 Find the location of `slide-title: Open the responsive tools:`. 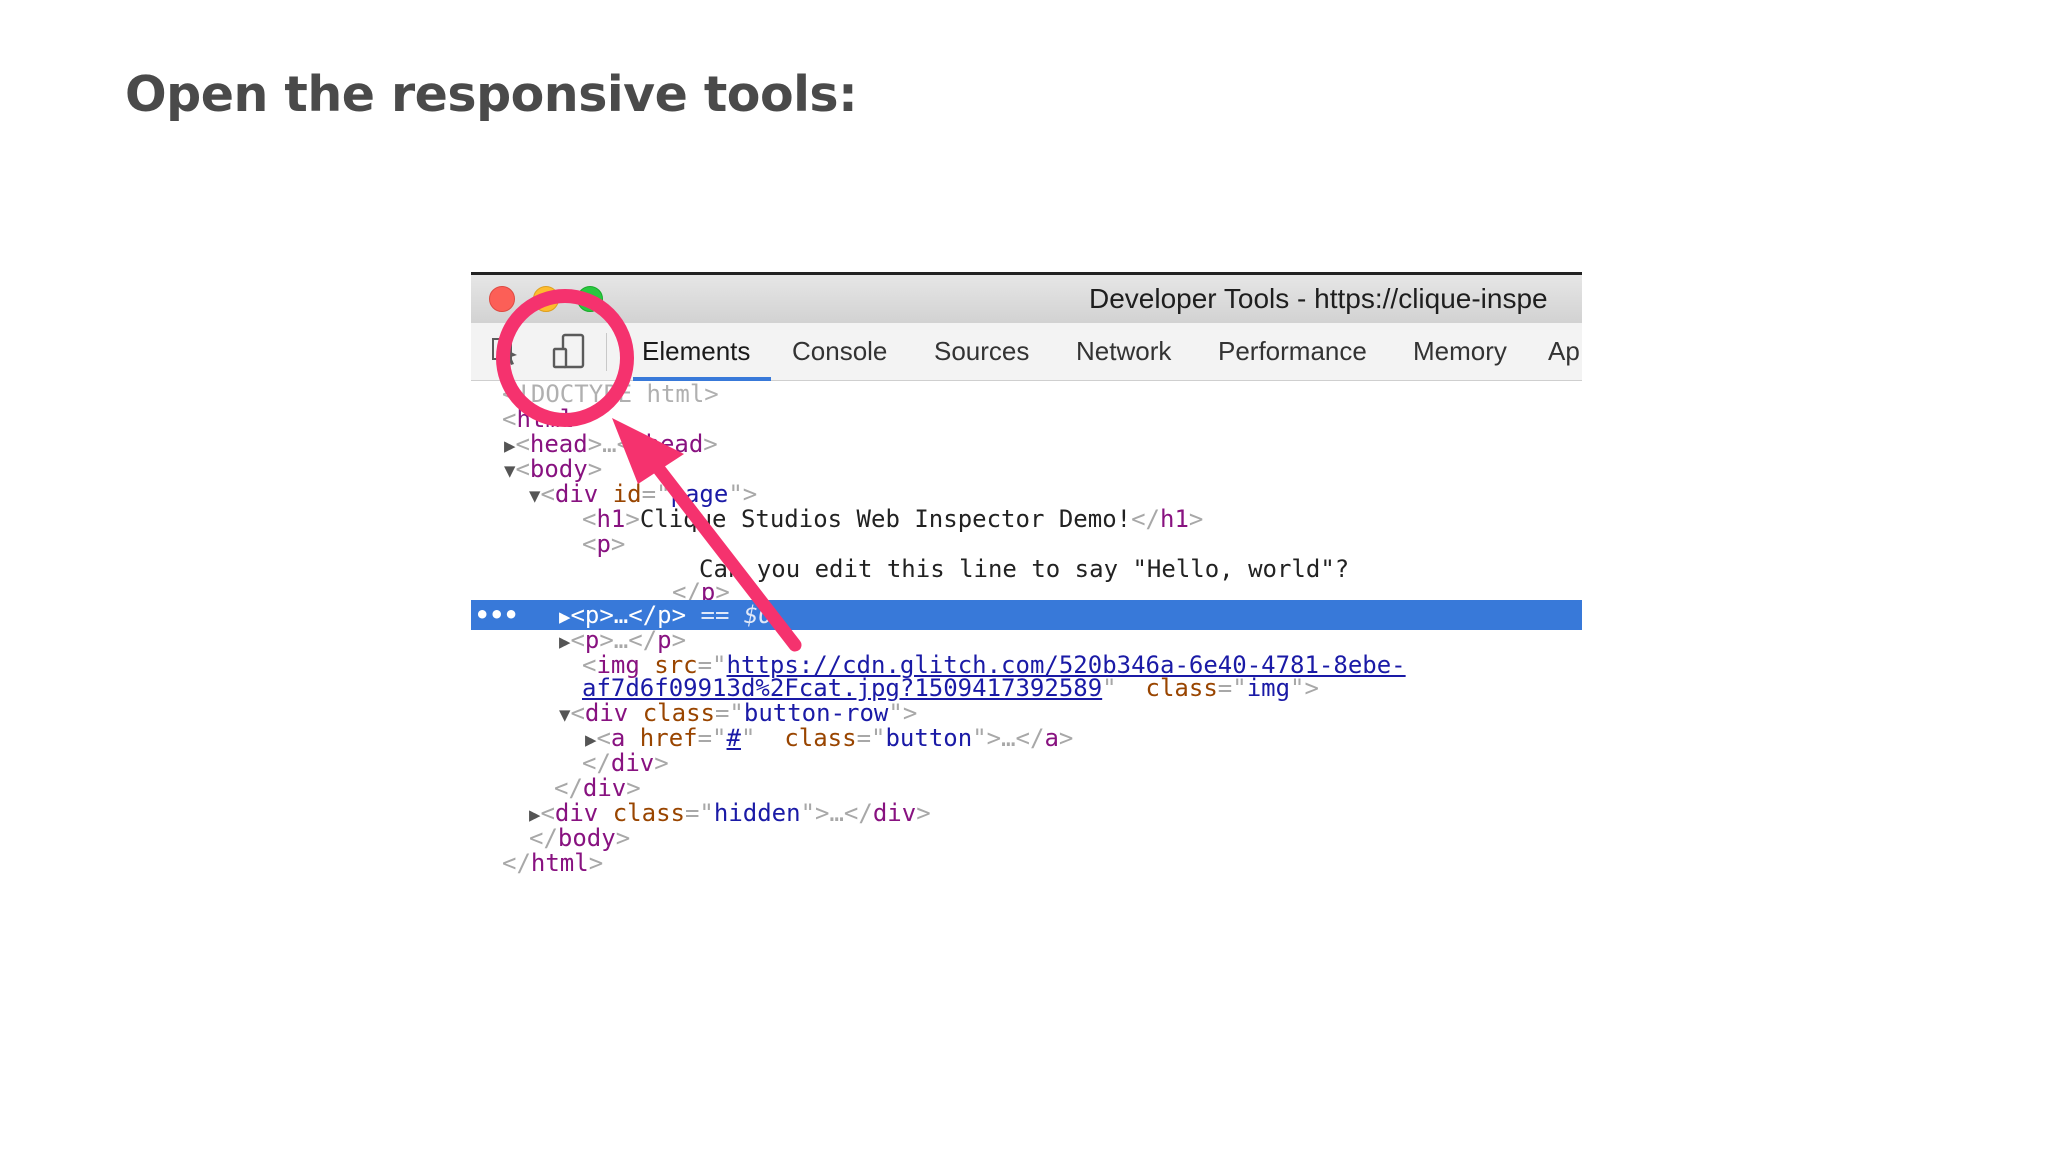

slide-title: Open the responsive tools: is located at coordinates (491, 94).